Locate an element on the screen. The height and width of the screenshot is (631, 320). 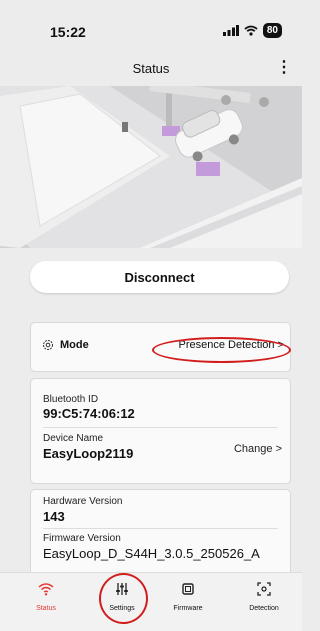
tab-bar: Status Settings Firmware Detection is located at coordinates (151, 601).